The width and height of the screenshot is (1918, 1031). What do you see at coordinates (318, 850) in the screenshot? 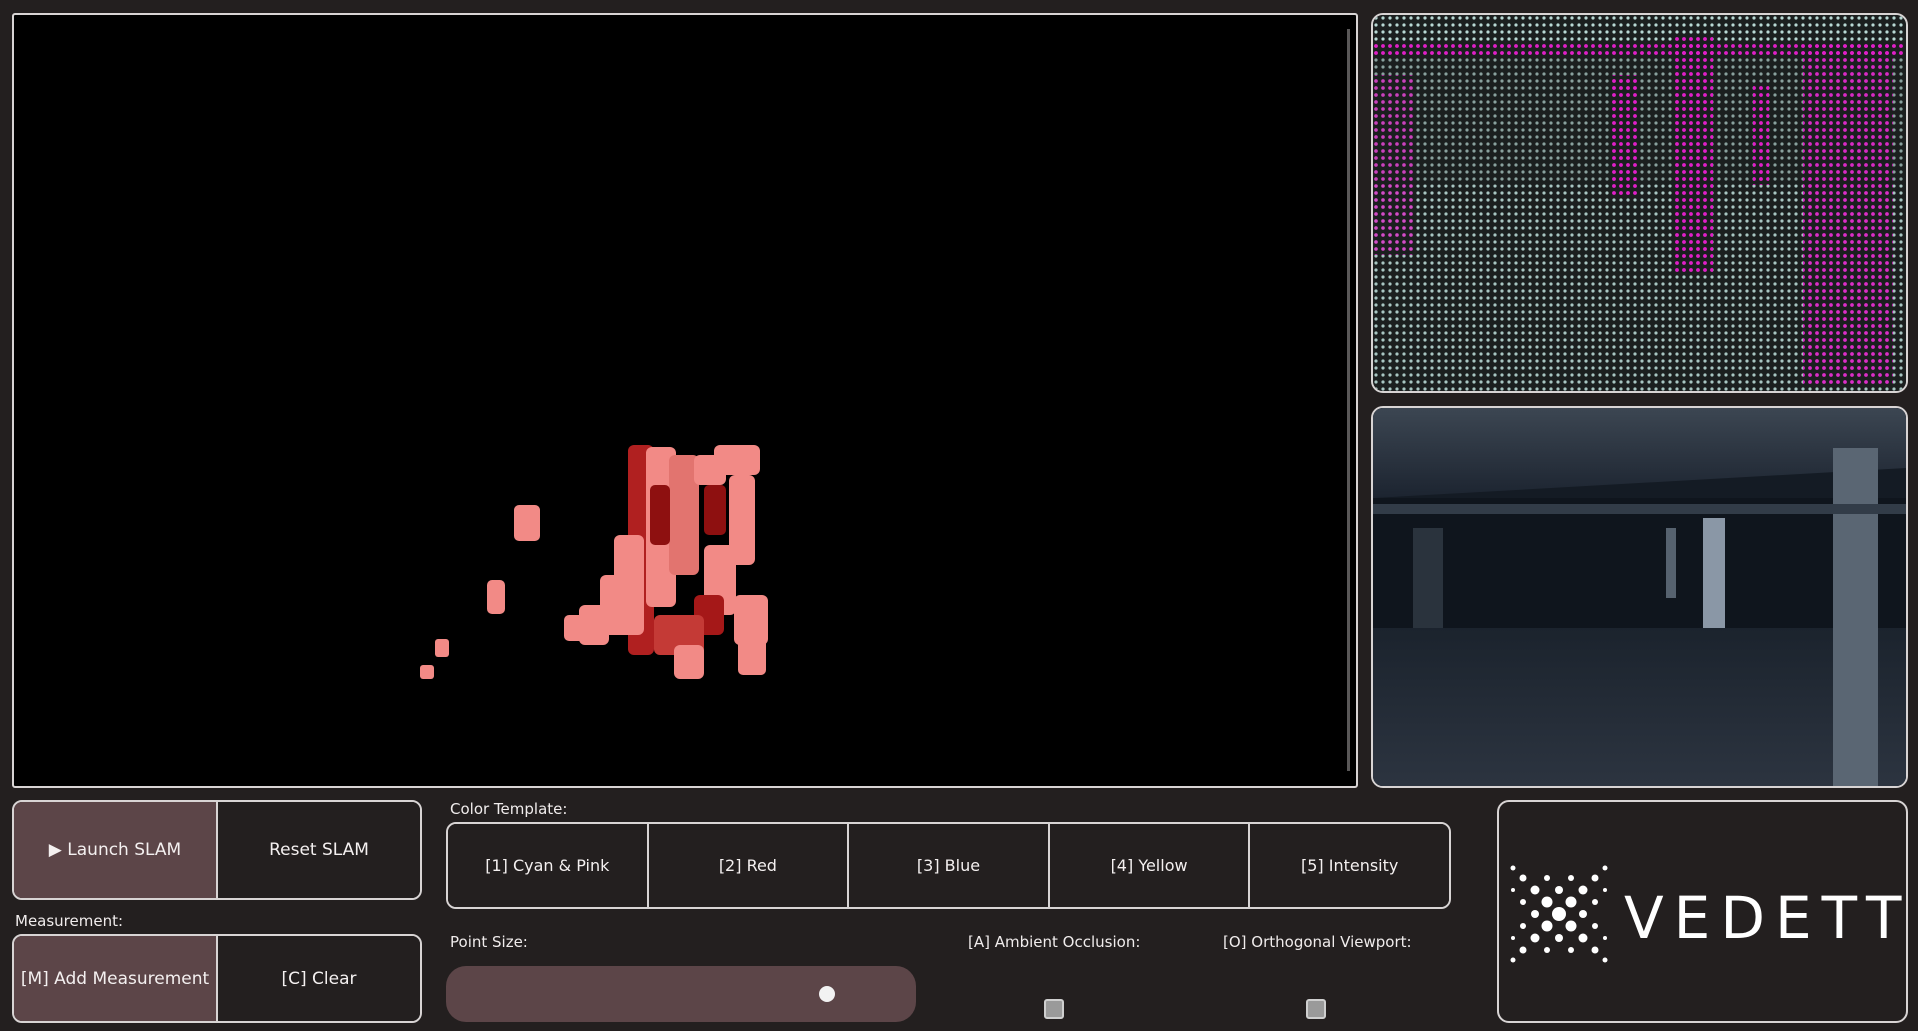
I see `reset-slam-button: Reset SLAM` at bounding box center [318, 850].